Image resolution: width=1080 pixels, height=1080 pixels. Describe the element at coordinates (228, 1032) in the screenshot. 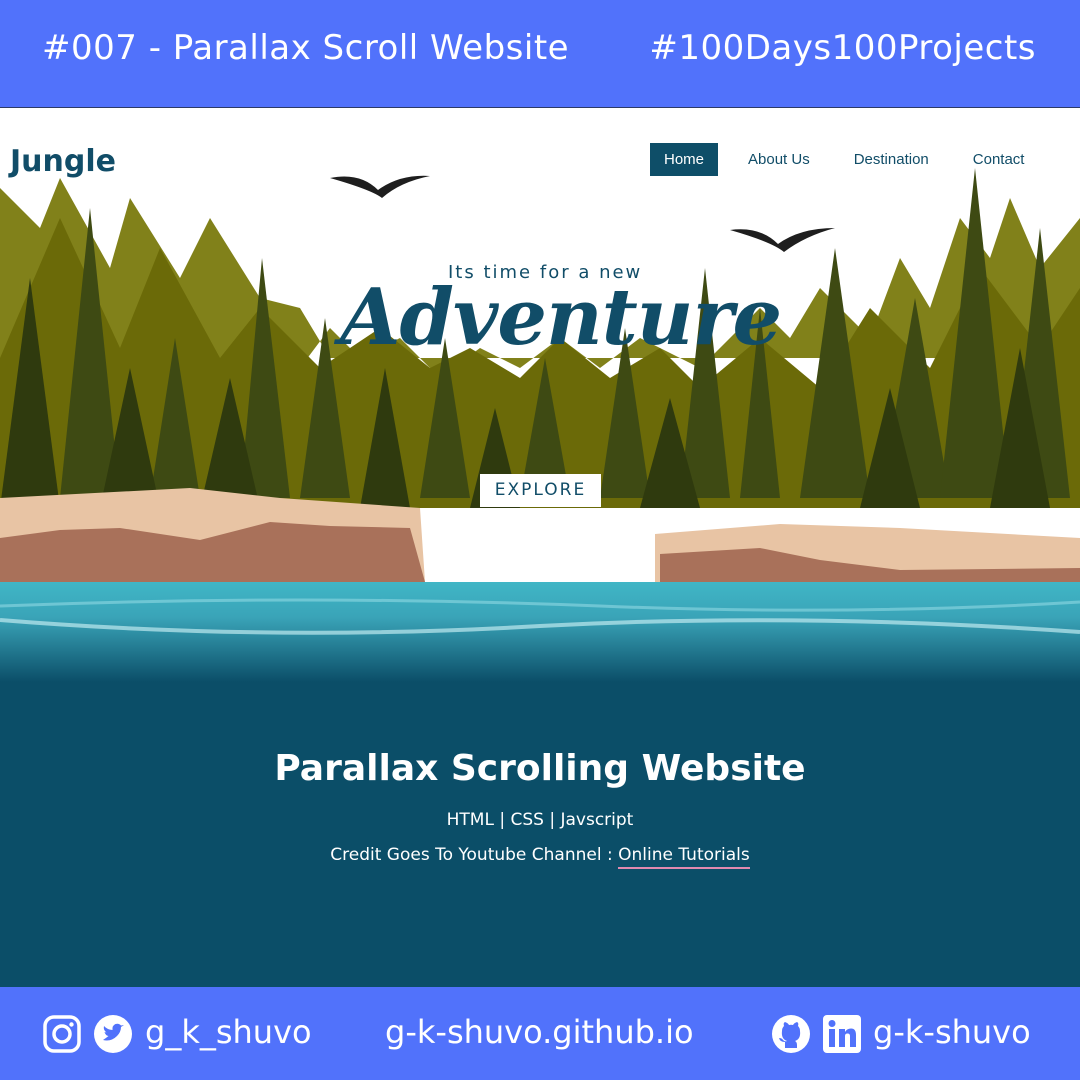

I see `social-handle: g_k_shuvo` at that location.